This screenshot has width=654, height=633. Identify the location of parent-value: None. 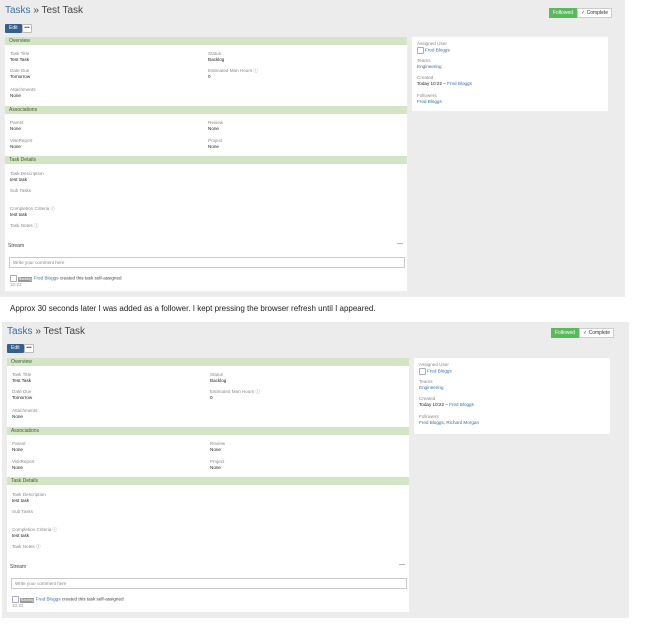
(17, 449).